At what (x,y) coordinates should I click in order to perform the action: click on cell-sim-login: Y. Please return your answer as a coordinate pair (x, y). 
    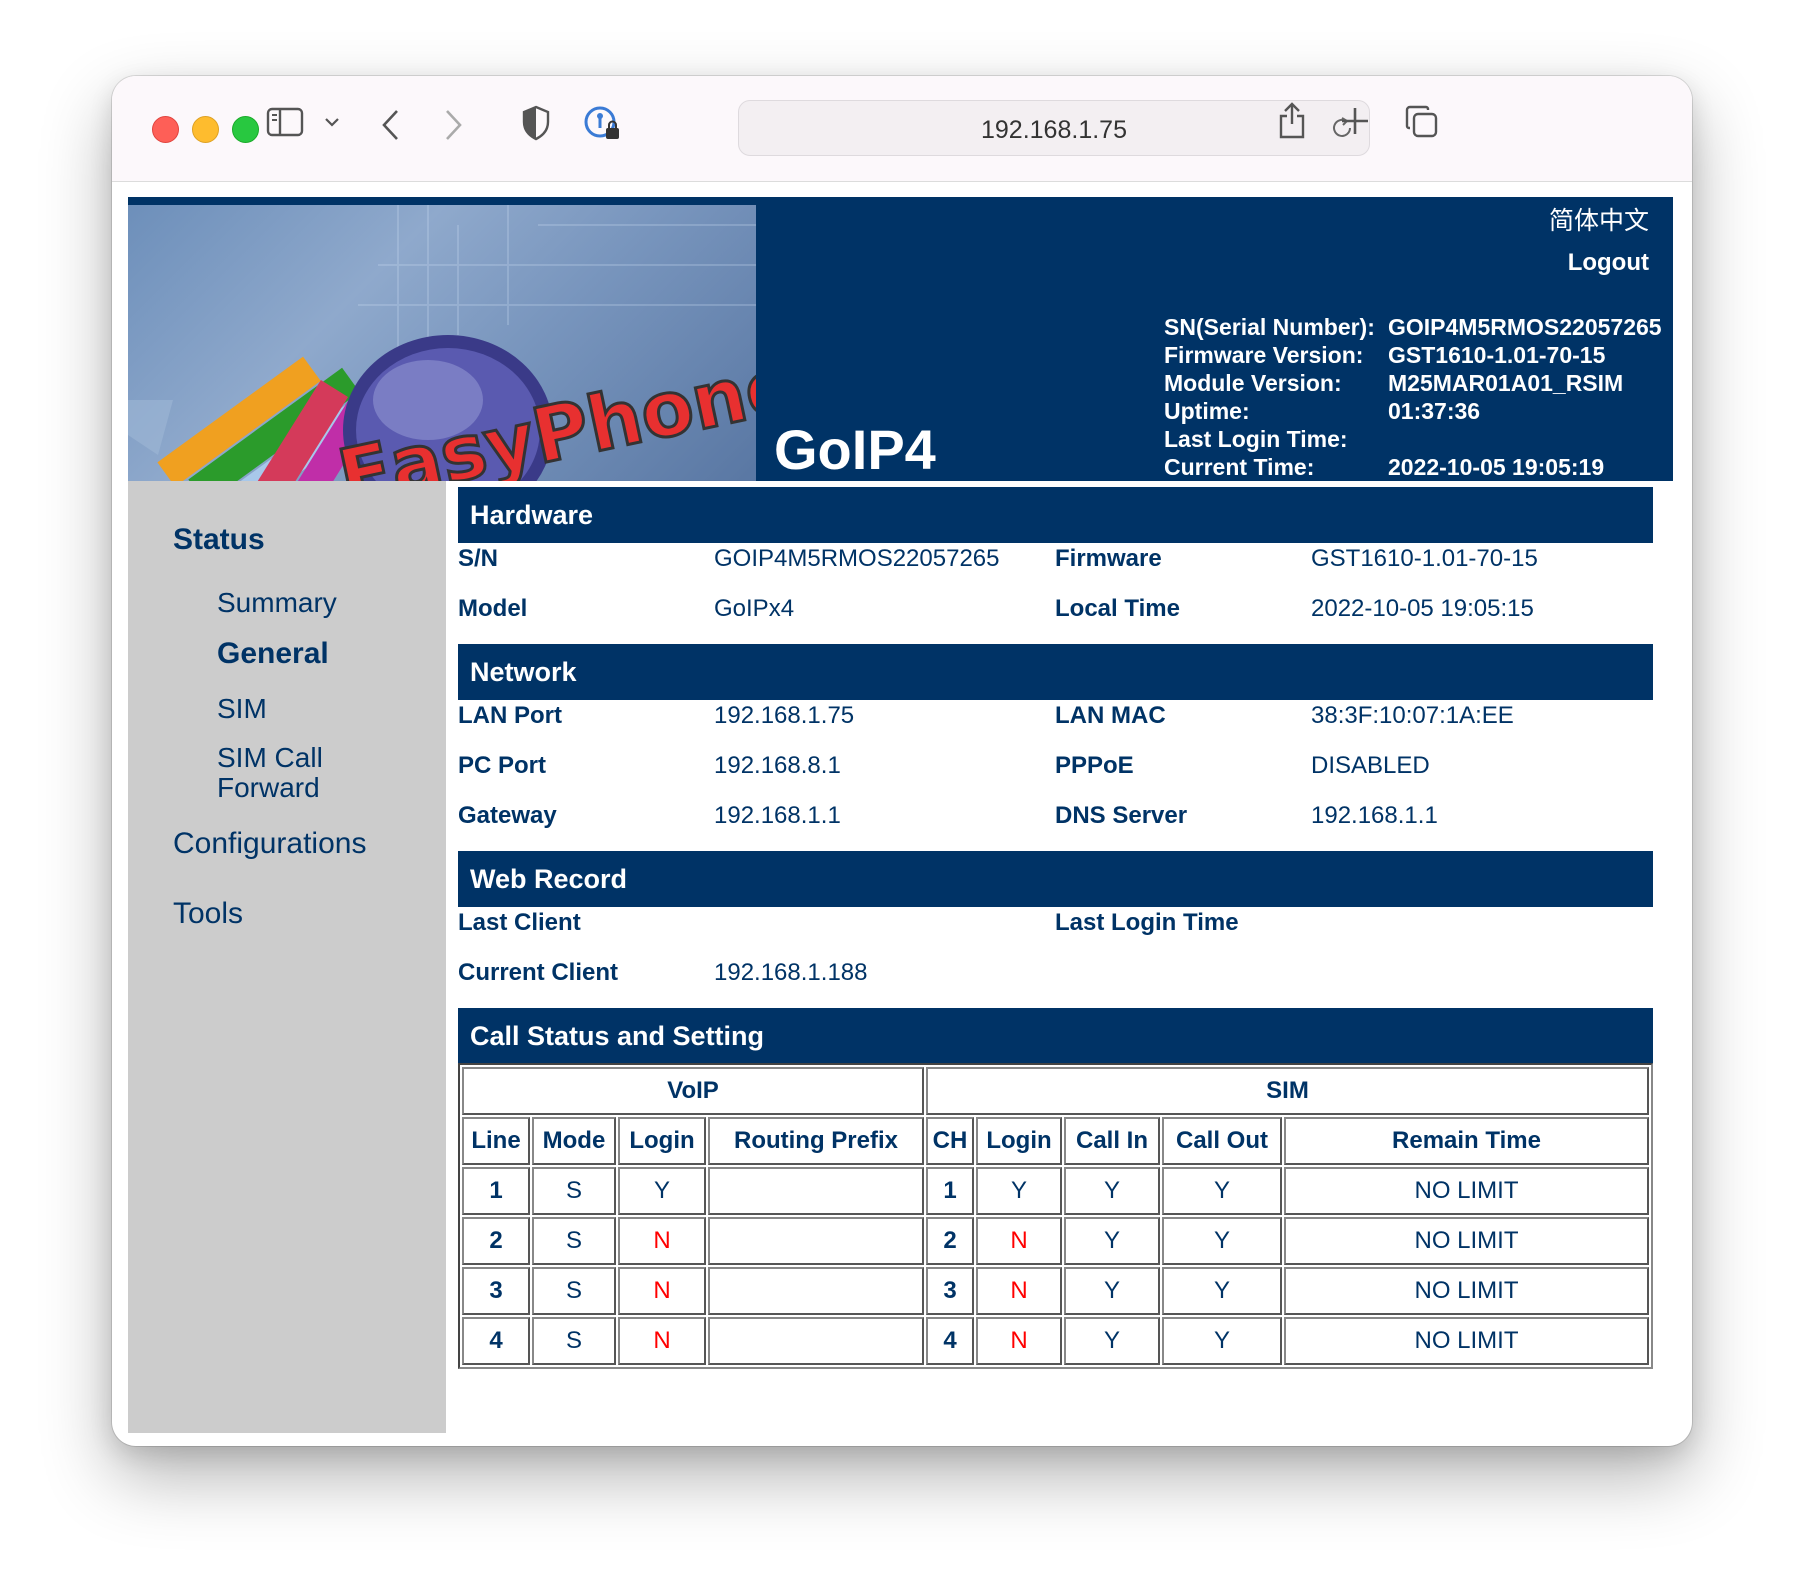
    Looking at the image, I should click on (1019, 1191).